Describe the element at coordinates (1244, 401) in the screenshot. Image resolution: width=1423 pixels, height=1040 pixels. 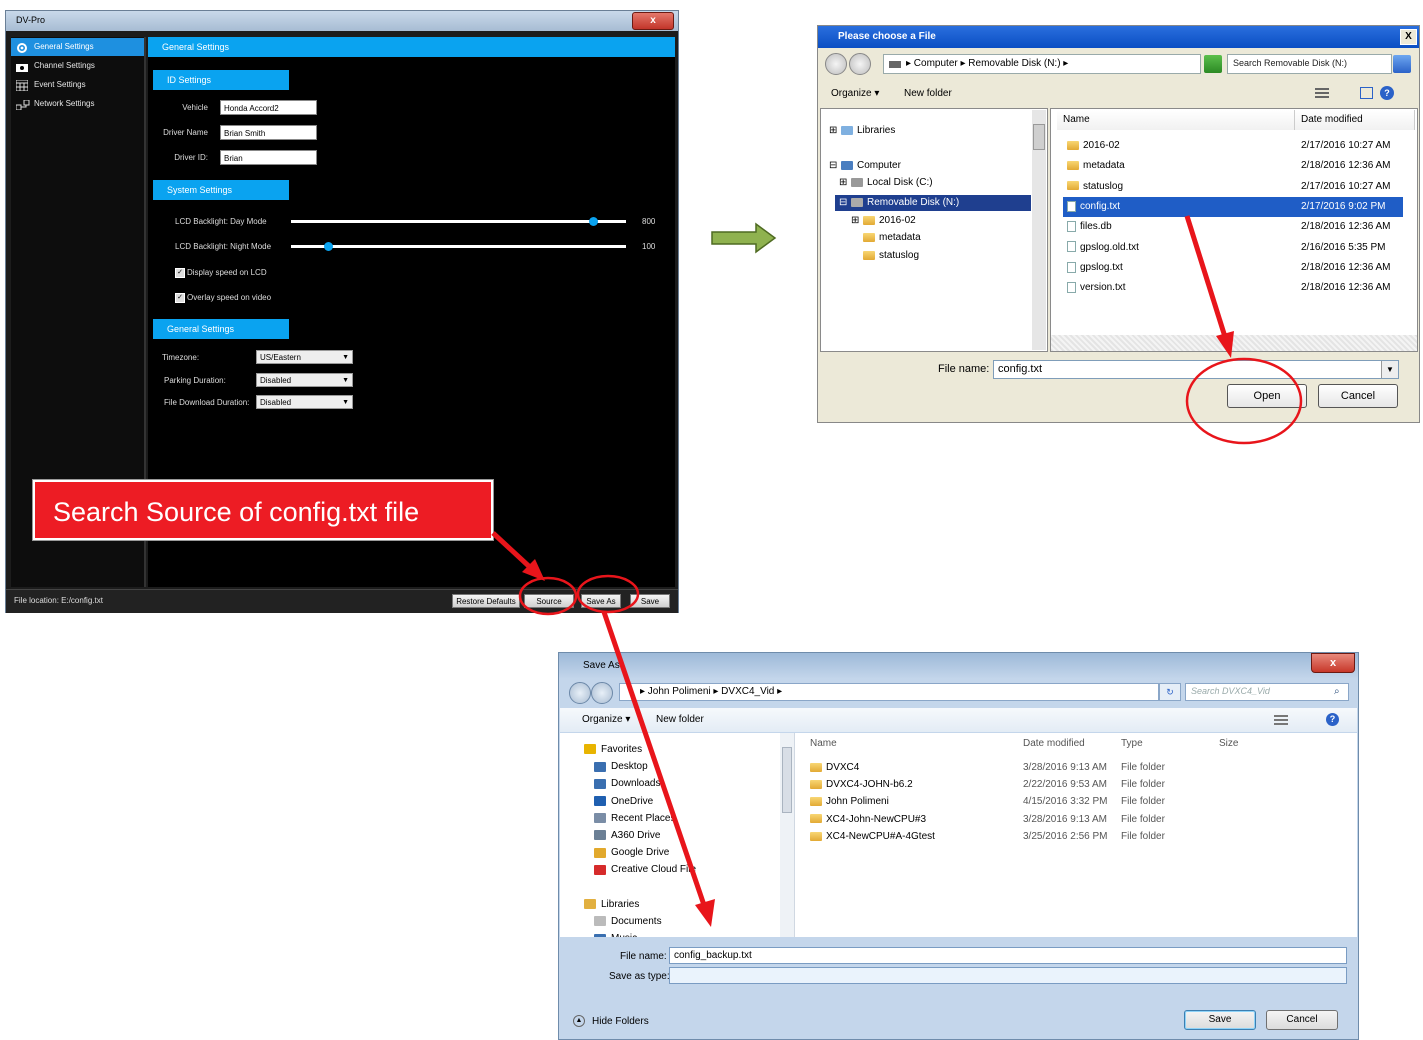
I see `open-button-highlight-circle` at that location.